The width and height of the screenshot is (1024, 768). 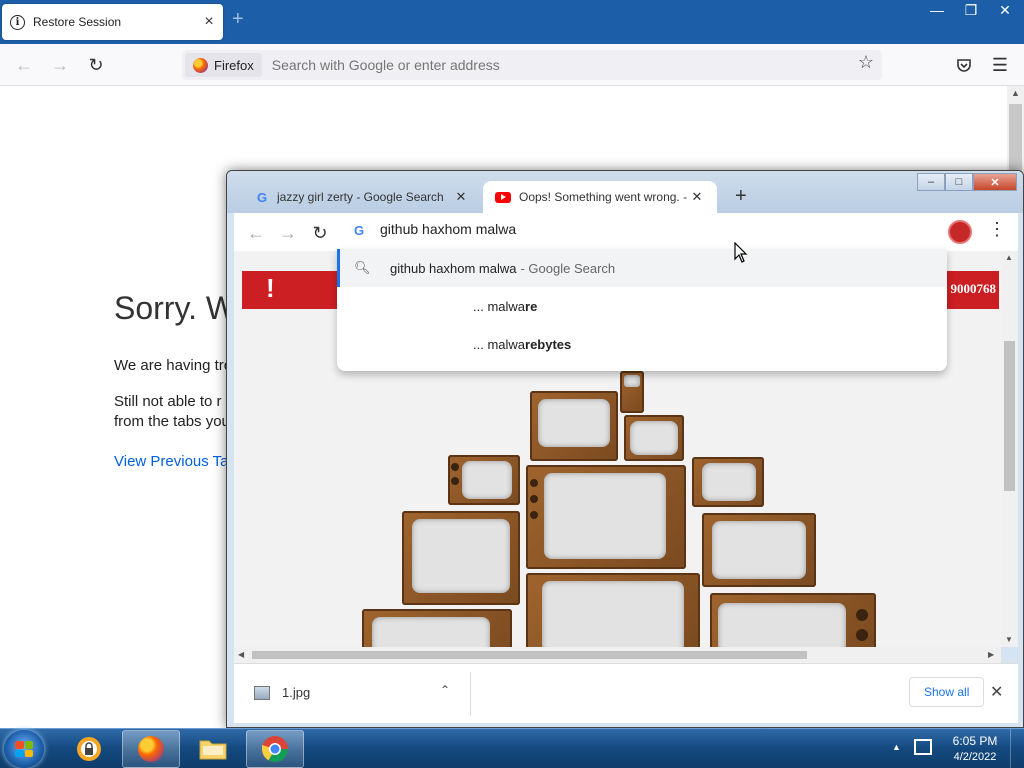 What do you see at coordinates (741, 196) in the screenshot?
I see `chrome-new-tab-button: +` at bounding box center [741, 196].